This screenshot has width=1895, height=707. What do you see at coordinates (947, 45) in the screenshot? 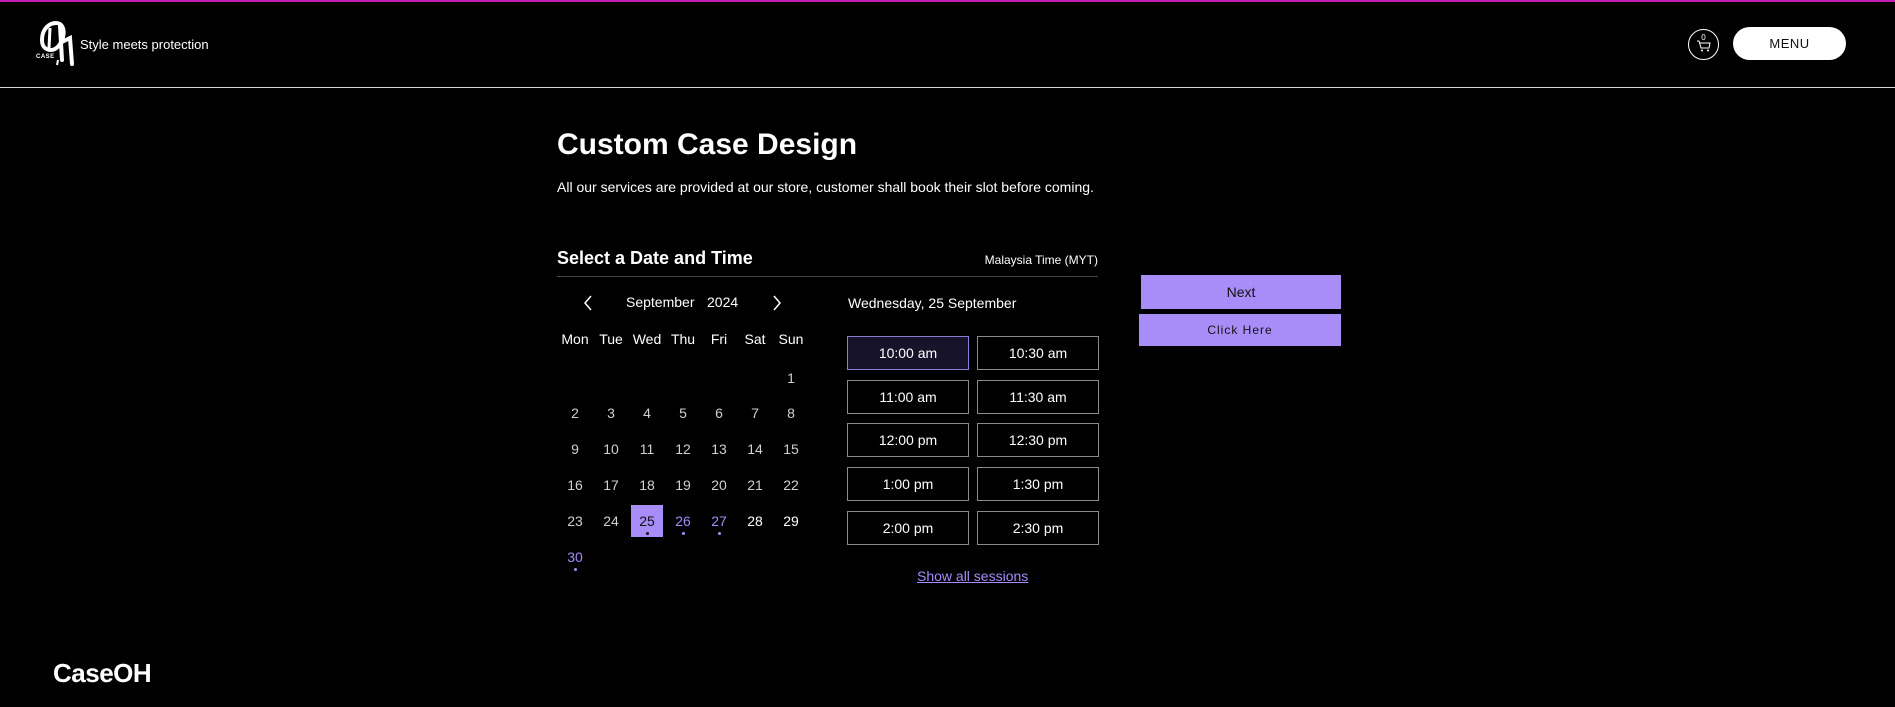
I see `site-header: CASE Style meets protection 0 MENU` at bounding box center [947, 45].